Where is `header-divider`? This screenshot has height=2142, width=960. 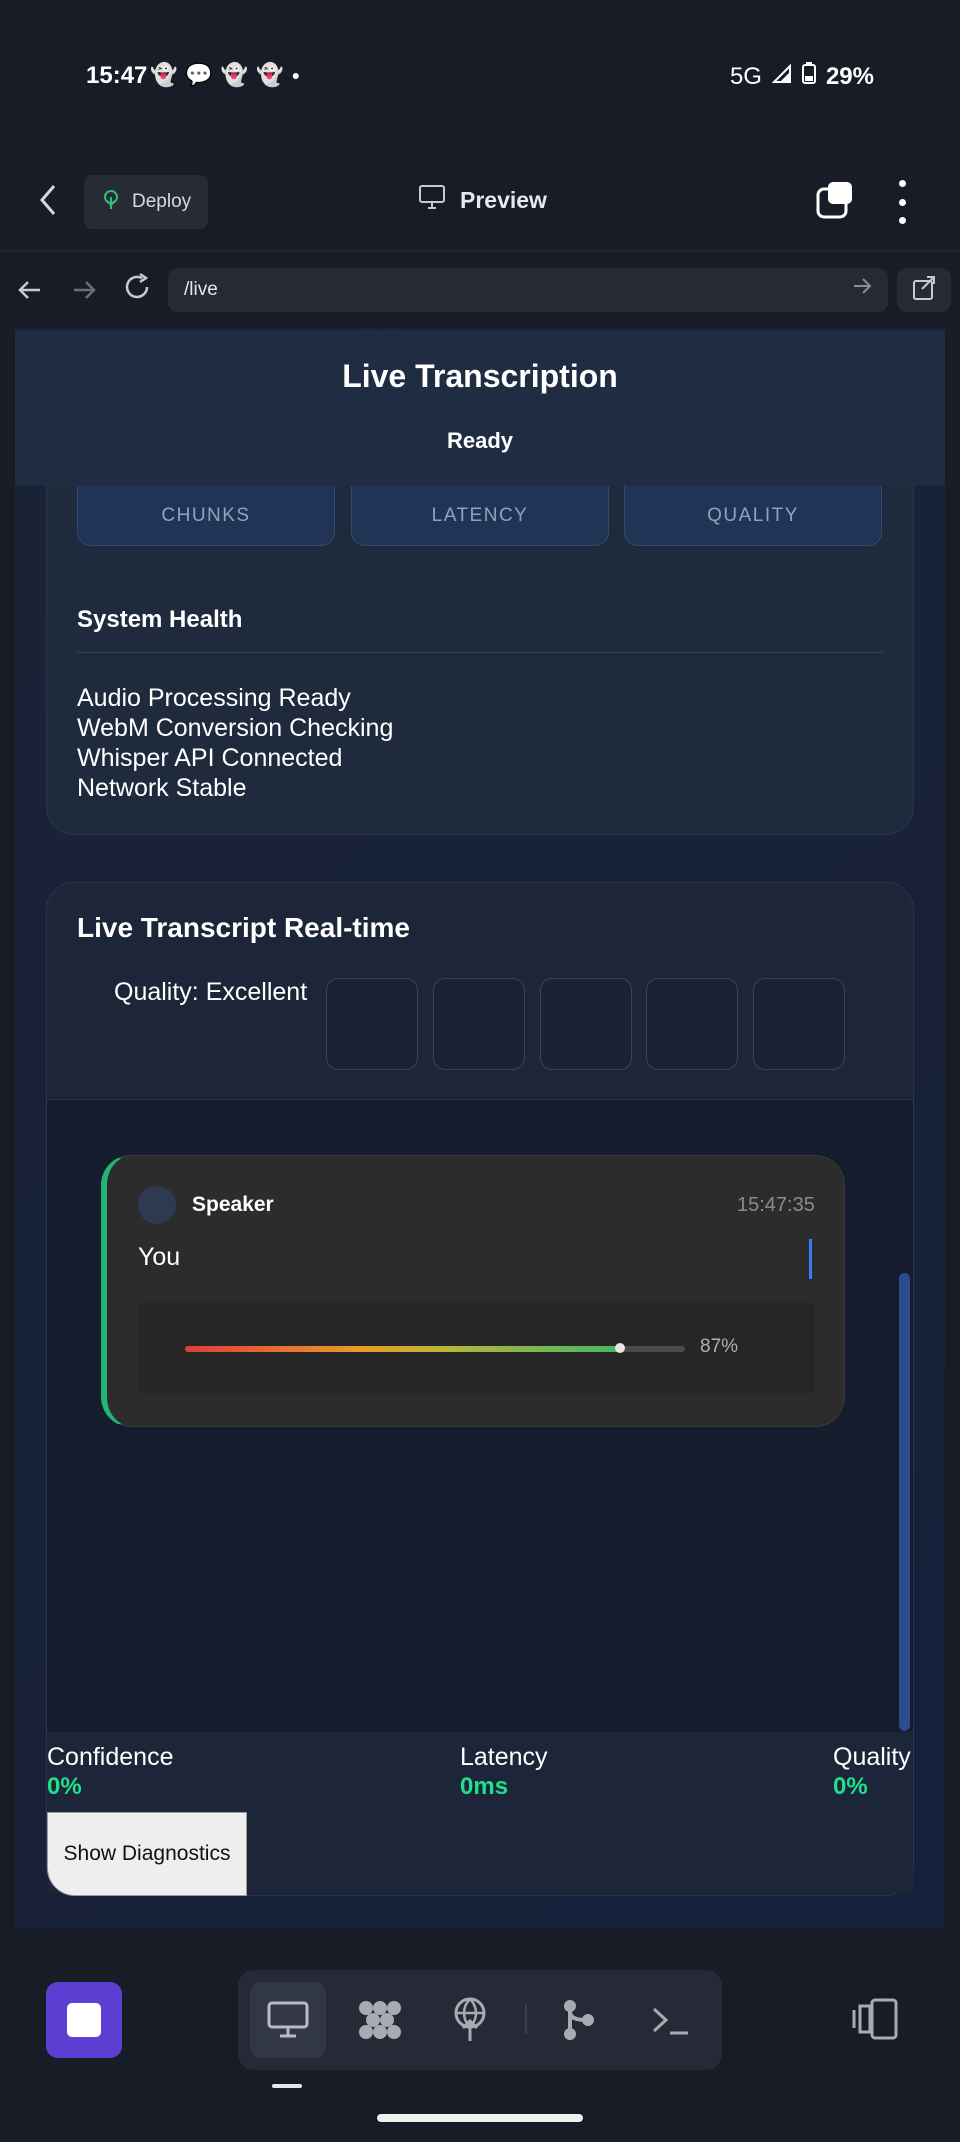 header-divider is located at coordinates (480, 251).